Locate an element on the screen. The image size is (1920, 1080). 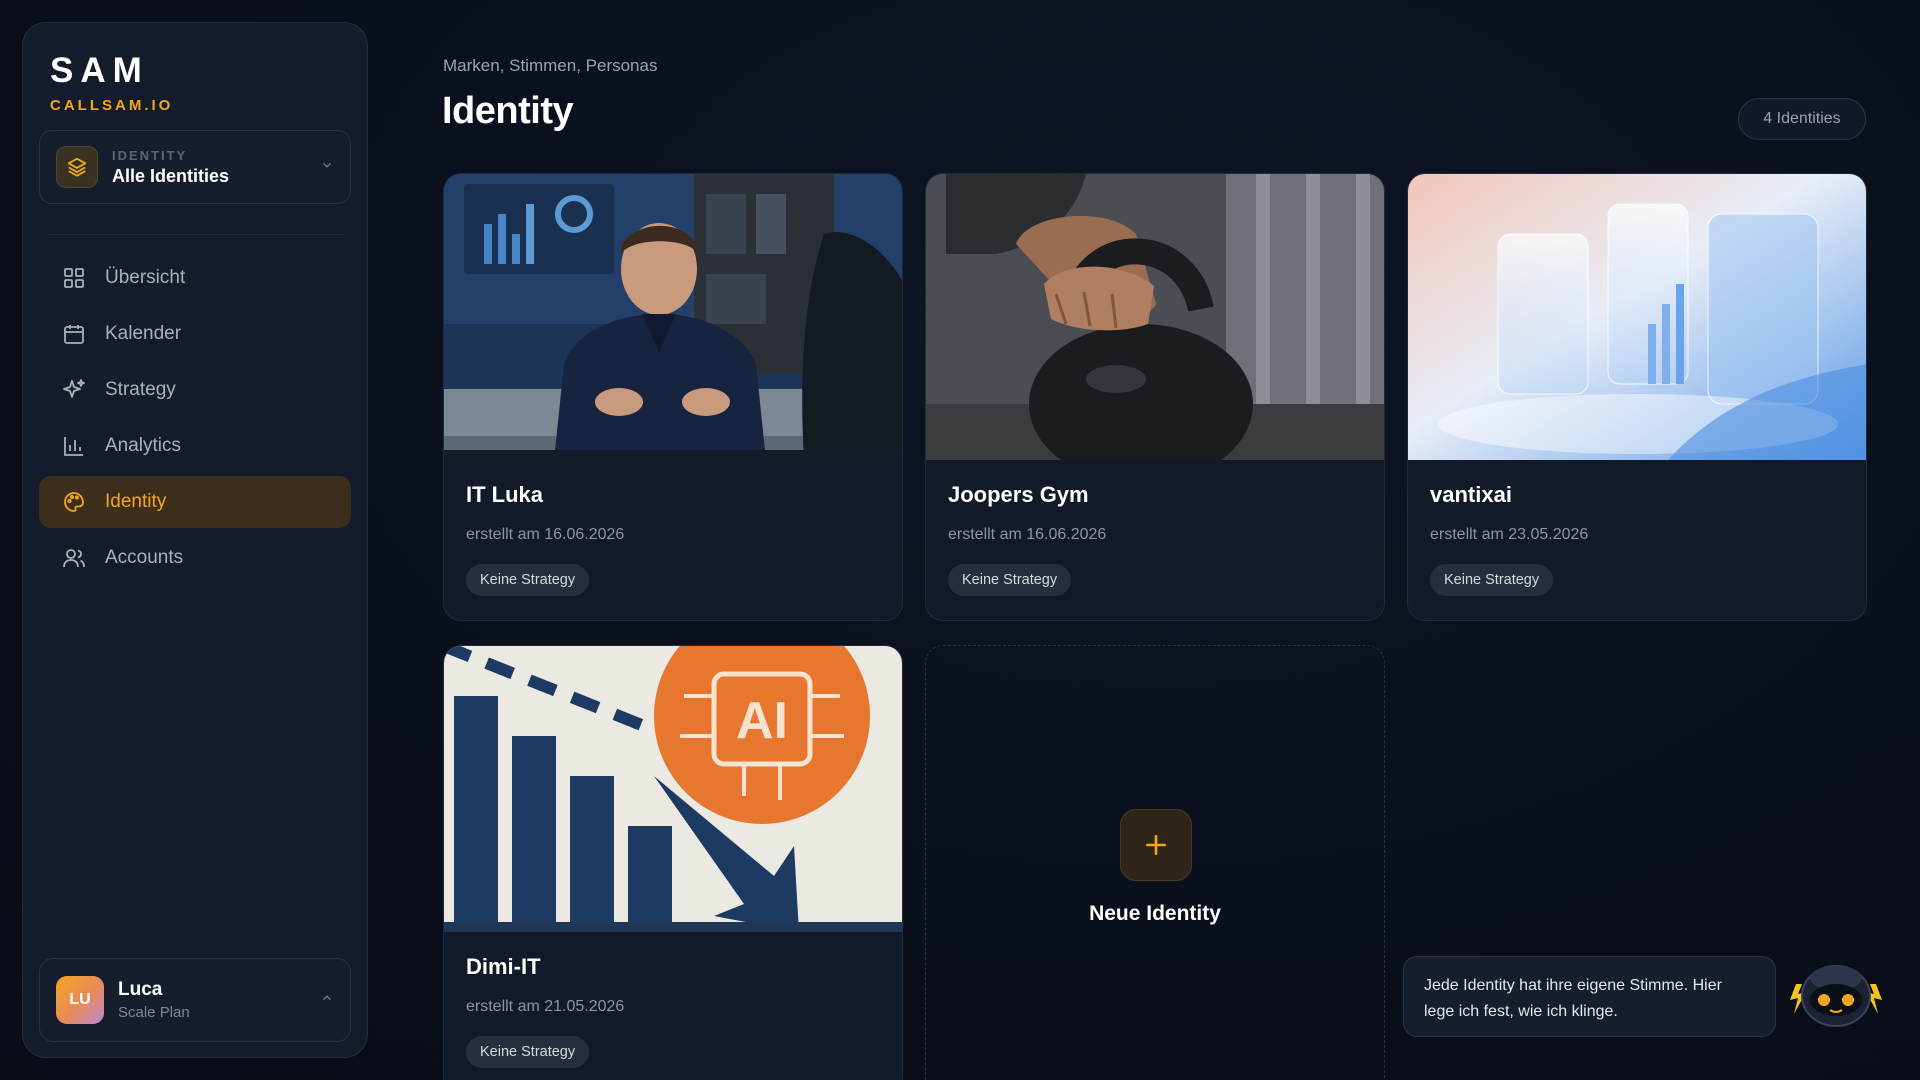
ai-chip-bar-chart-photo: AI is located at coordinates (673, 789).